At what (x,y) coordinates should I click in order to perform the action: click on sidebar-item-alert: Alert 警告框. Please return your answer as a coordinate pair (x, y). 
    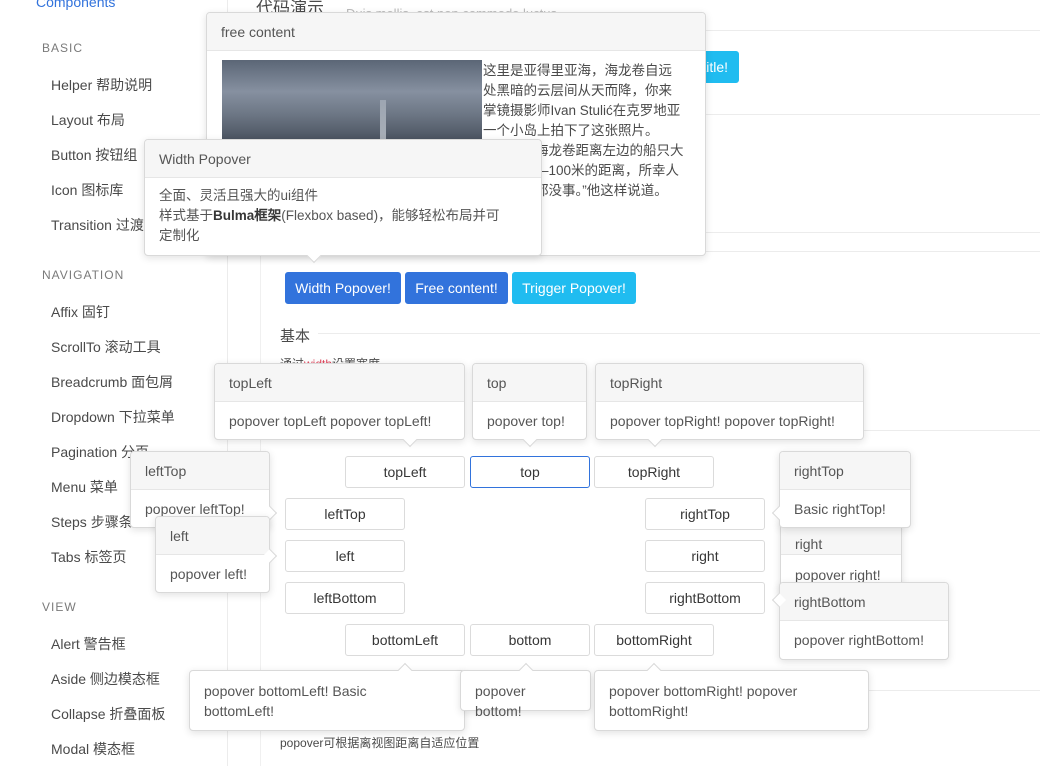
    Looking at the image, I should click on (88, 644).